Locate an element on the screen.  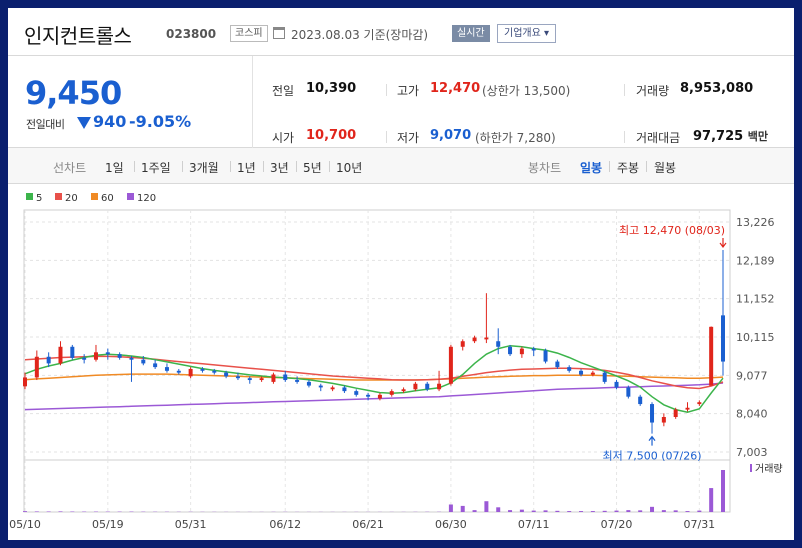
stock-name: 인지컨트롤스 is located at coordinates (78, 36).